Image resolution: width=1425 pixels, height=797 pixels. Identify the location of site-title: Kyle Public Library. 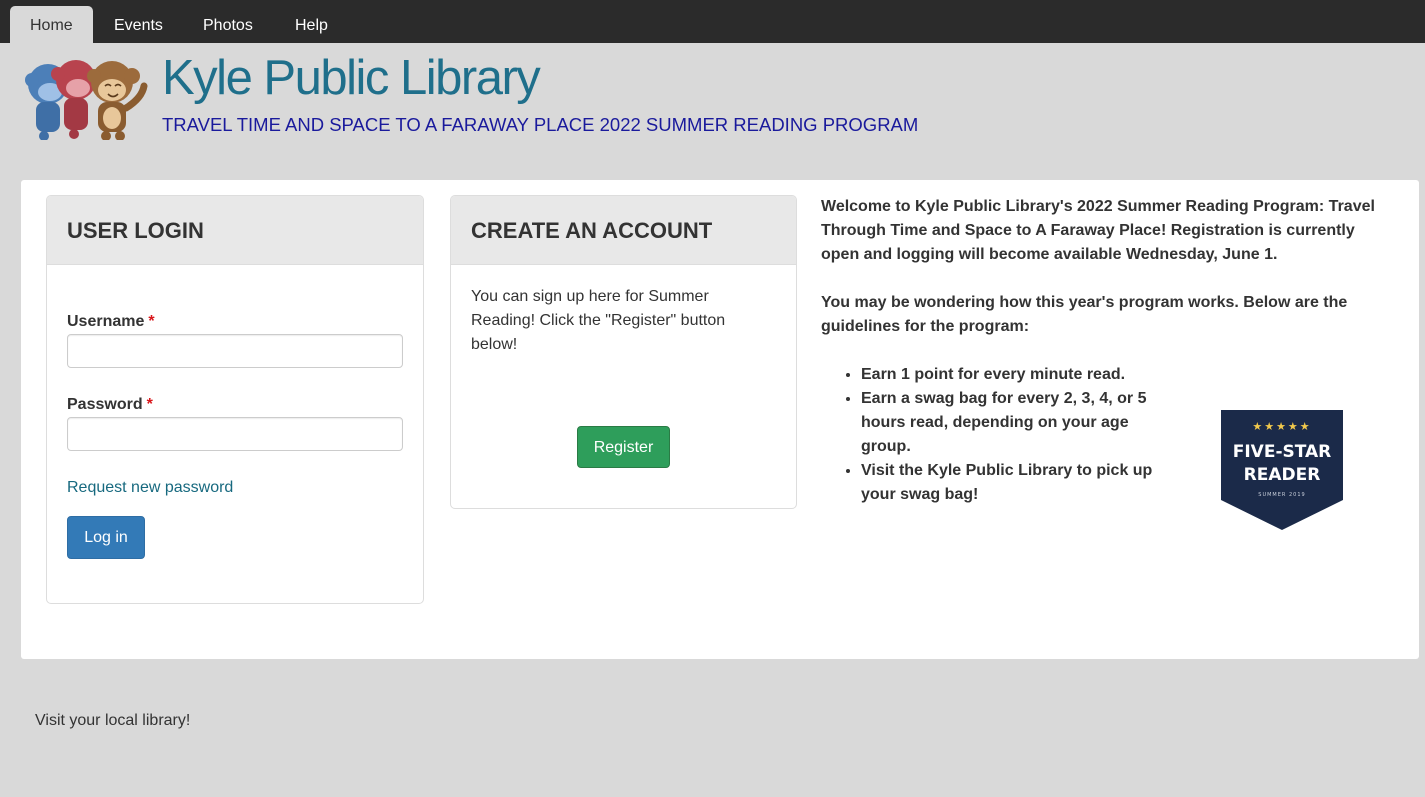
(351, 78).